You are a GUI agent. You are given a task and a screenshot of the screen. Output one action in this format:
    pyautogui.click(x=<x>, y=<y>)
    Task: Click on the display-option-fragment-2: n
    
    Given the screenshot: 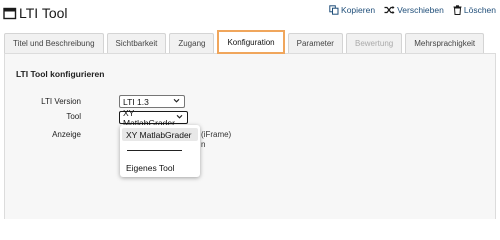 What is the action you would take?
    pyautogui.click(x=203, y=144)
    